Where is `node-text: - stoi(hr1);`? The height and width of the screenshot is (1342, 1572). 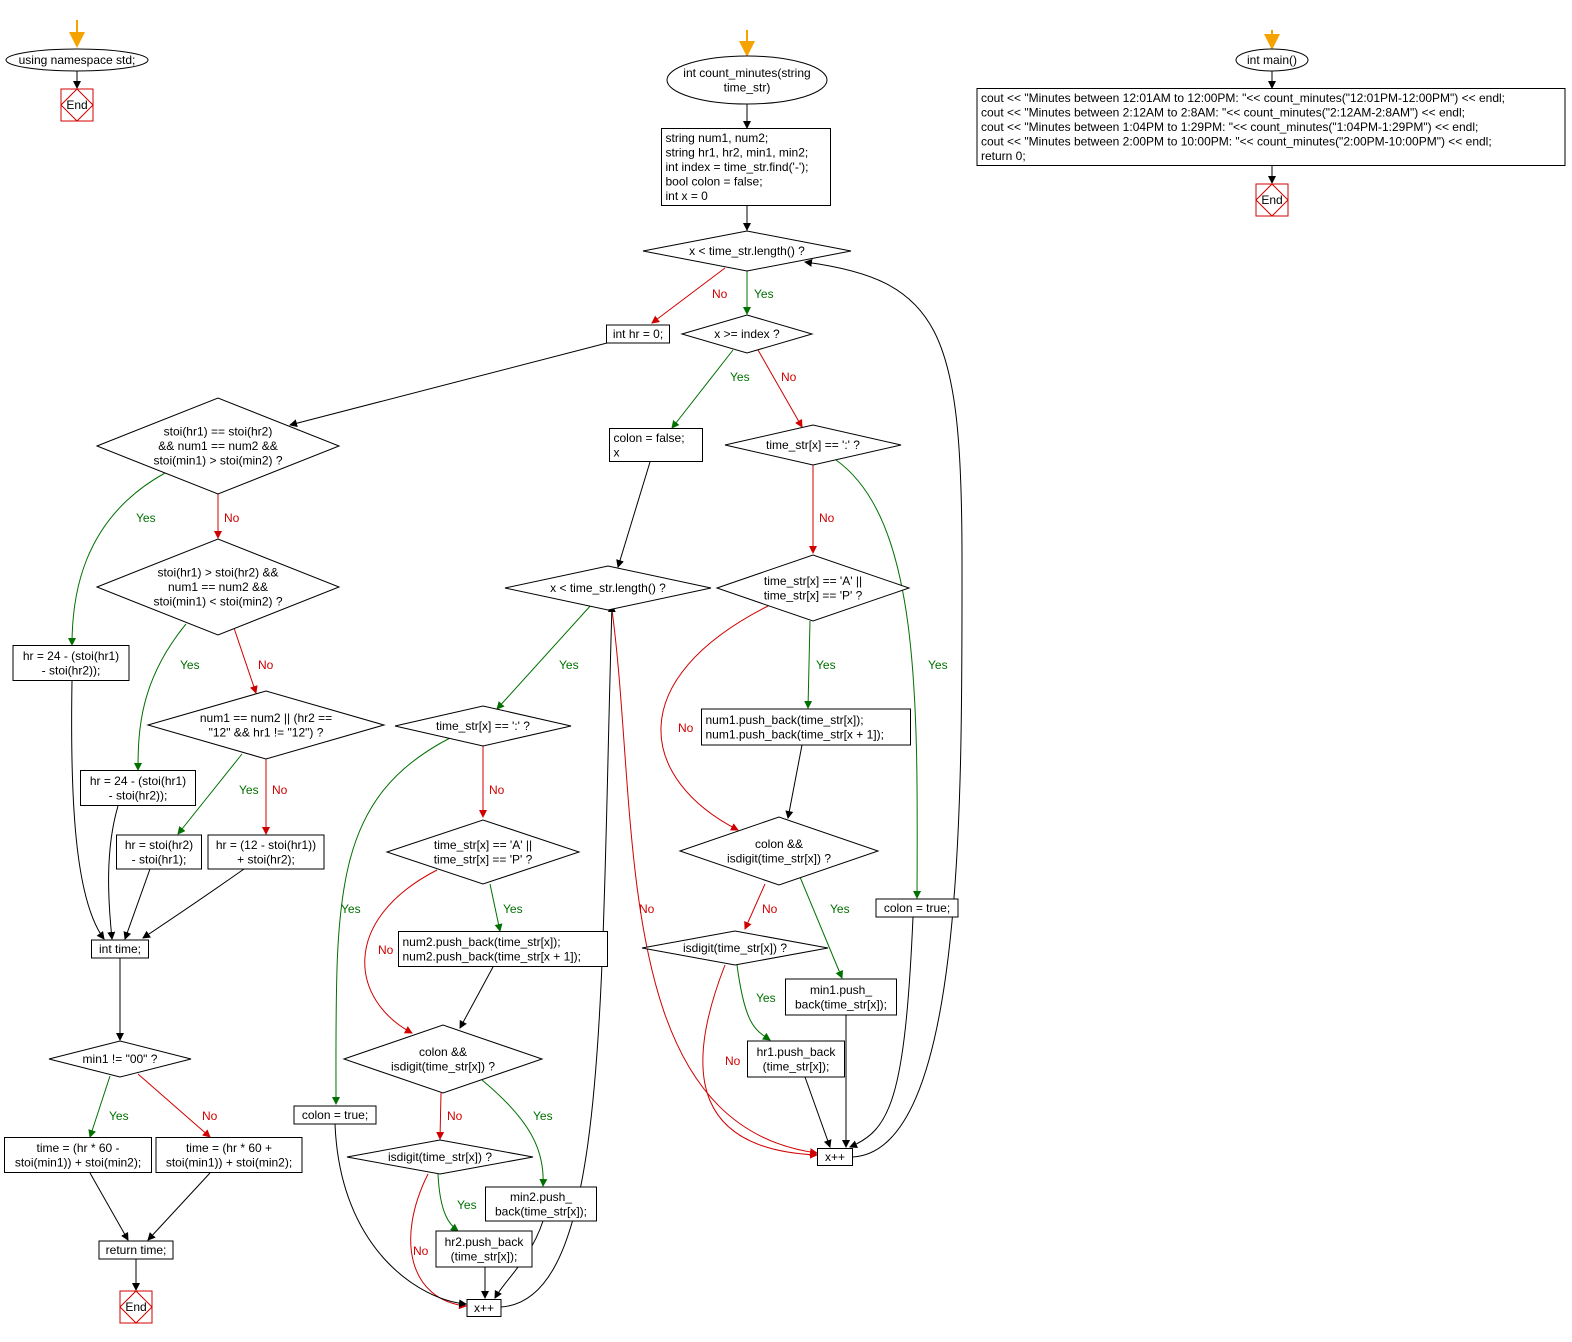 node-text: - stoi(hr1); is located at coordinates (159, 859).